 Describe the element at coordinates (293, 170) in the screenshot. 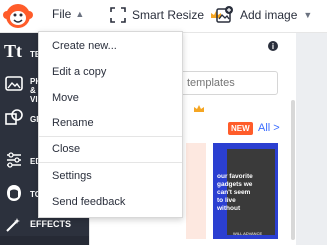

I see `templates-scrollbar` at that location.